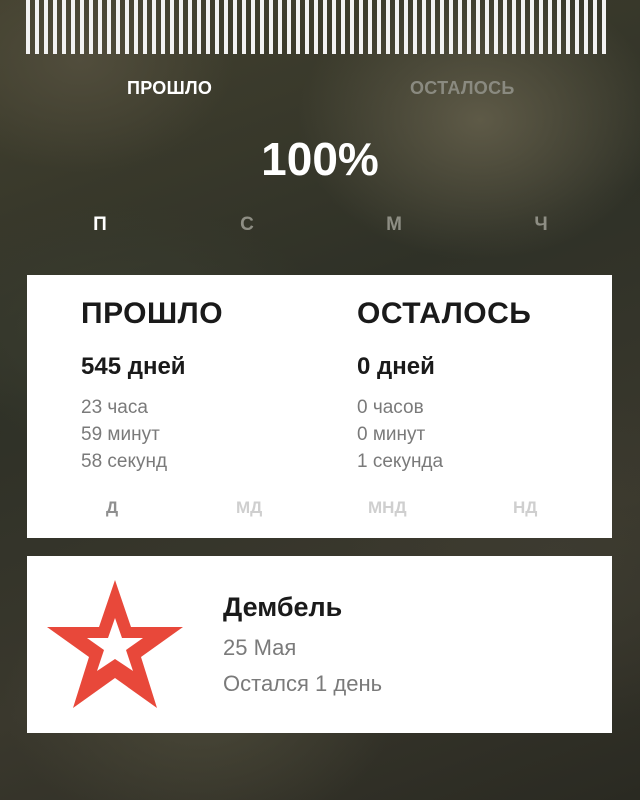 Image resolution: width=640 pixels, height=800 pixels. I want to click on card-tabs: Д МД МНД НД, so click(319, 509).